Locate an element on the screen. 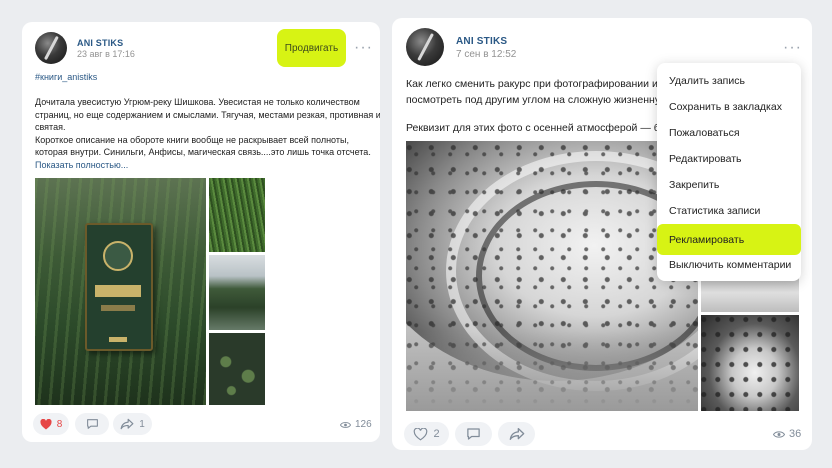 The height and width of the screenshot is (468, 832). photo-lily-pads is located at coordinates (237, 369).